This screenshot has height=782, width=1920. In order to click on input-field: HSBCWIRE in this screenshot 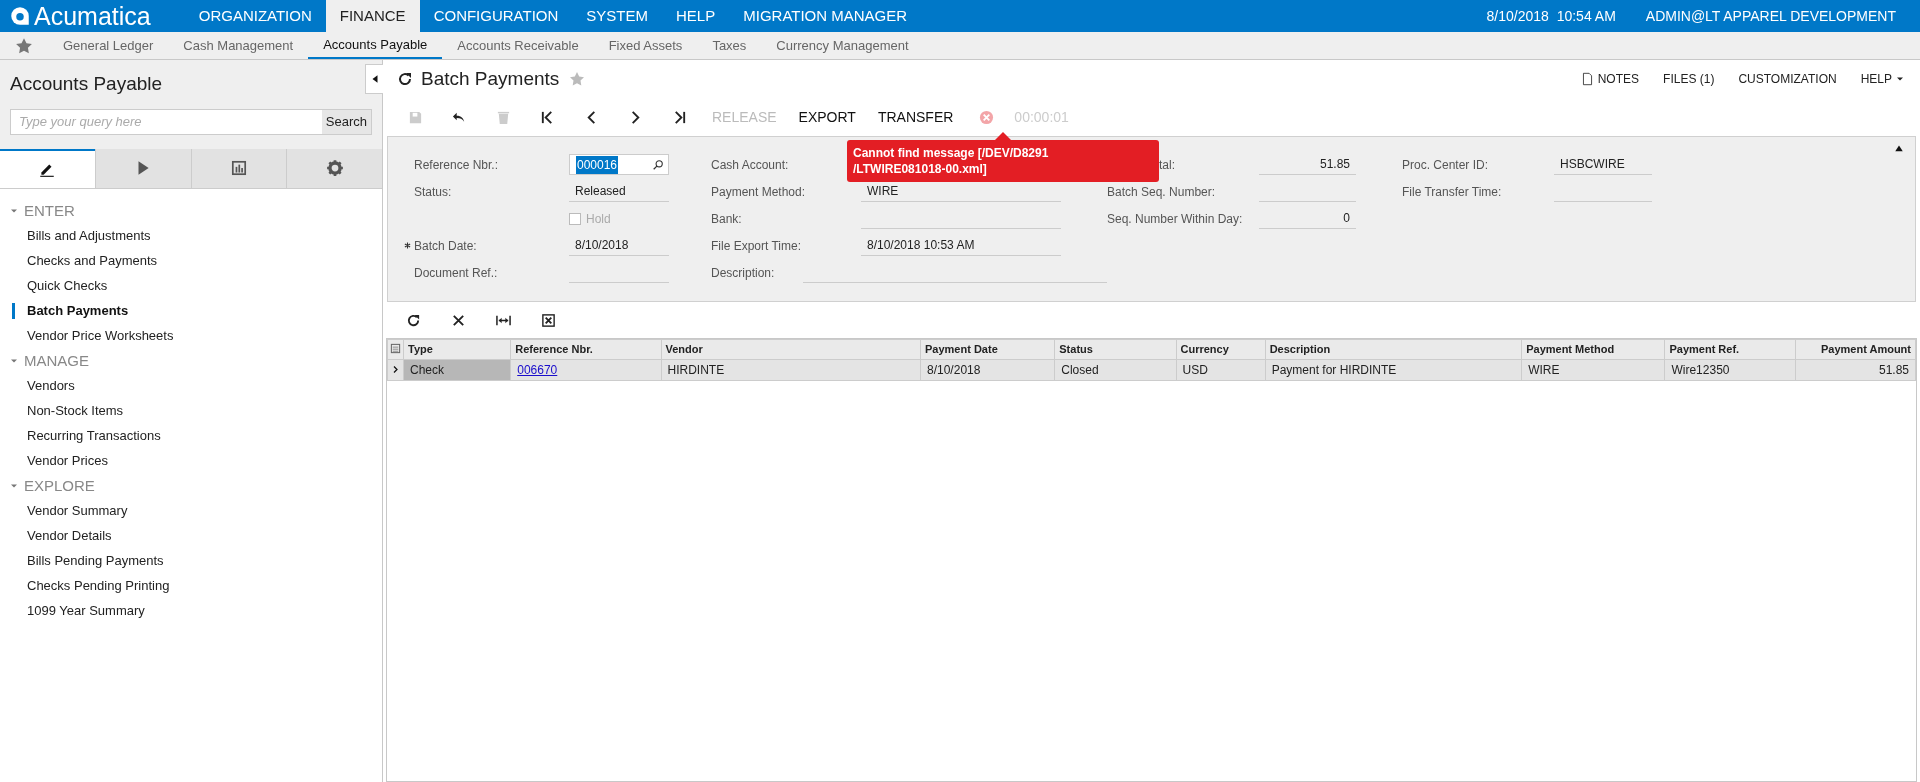, I will do `click(1603, 164)`.